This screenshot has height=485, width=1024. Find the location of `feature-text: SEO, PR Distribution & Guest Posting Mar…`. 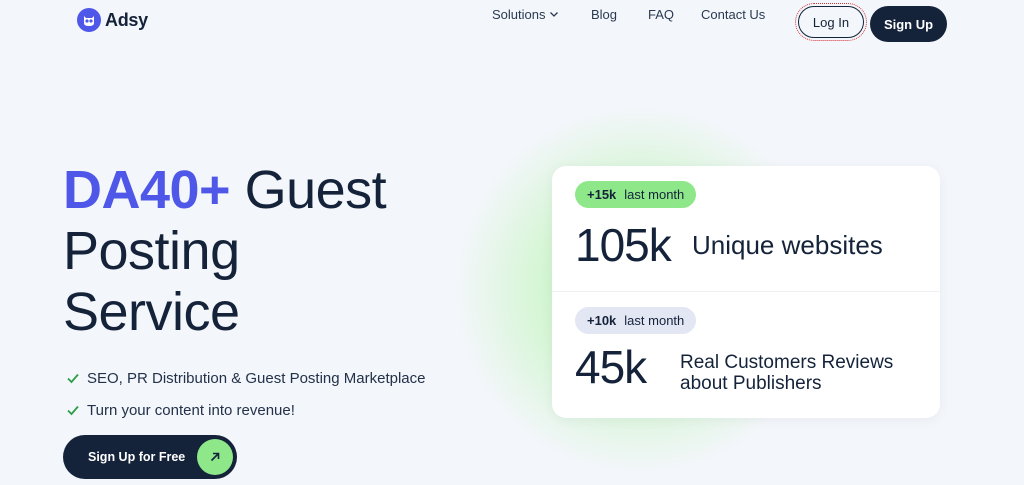

feature-text: SEO, PR Distribution & Guest Posting Mar… is located at coordinates (256, 378).